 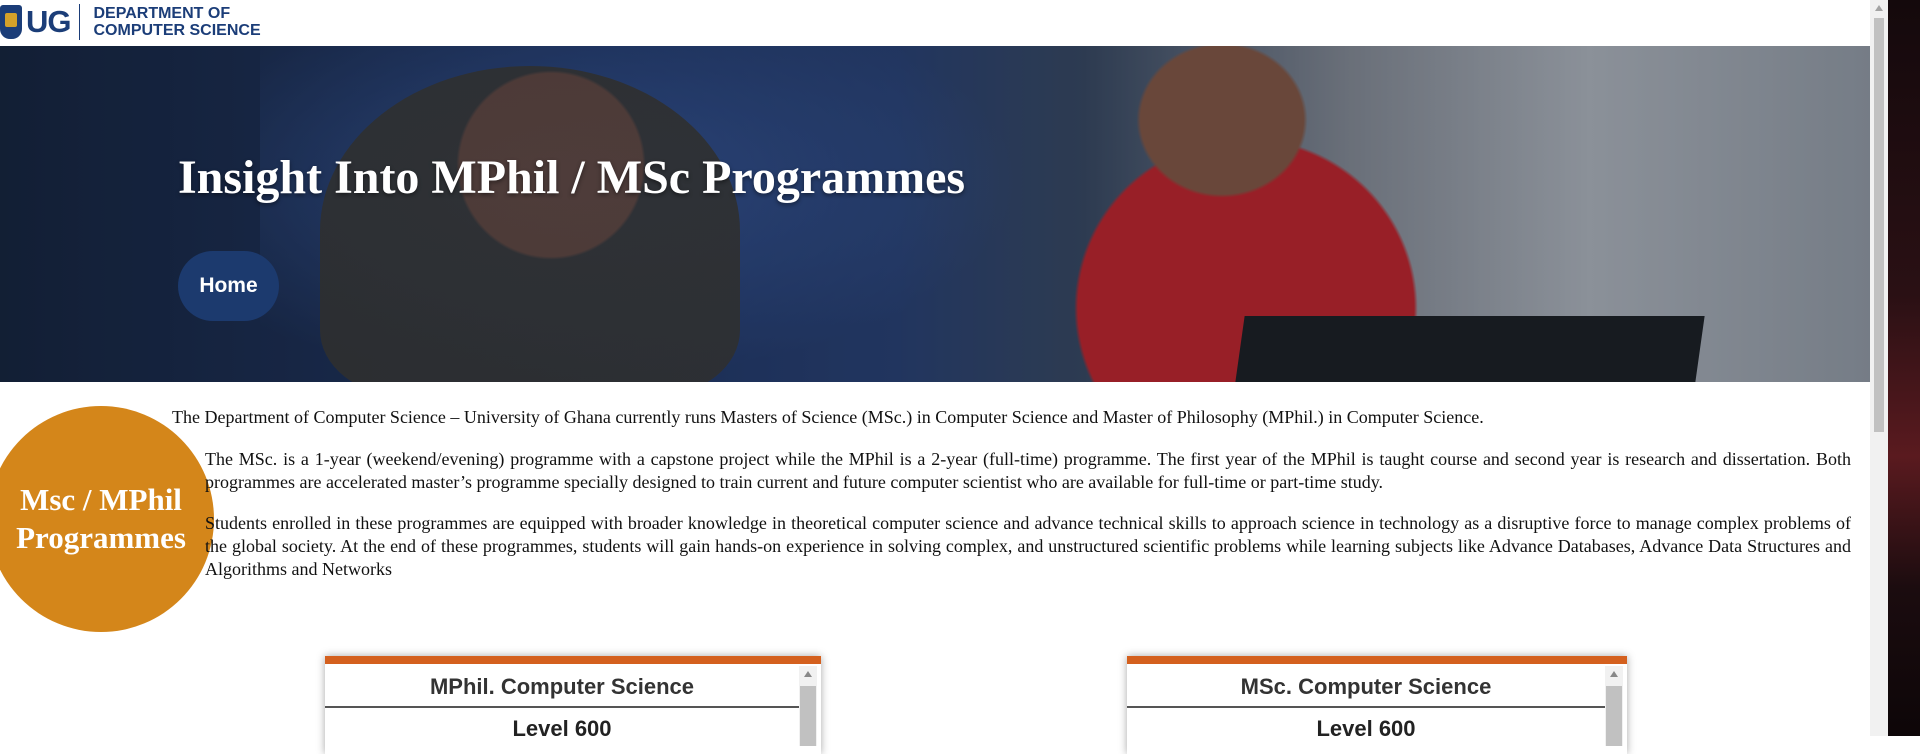 What do you see at coordinates (572, 177) in the screenshot?
I see `page-title: Insight Into MPhil / MSc Programmes` at bounding box center [572, 177].